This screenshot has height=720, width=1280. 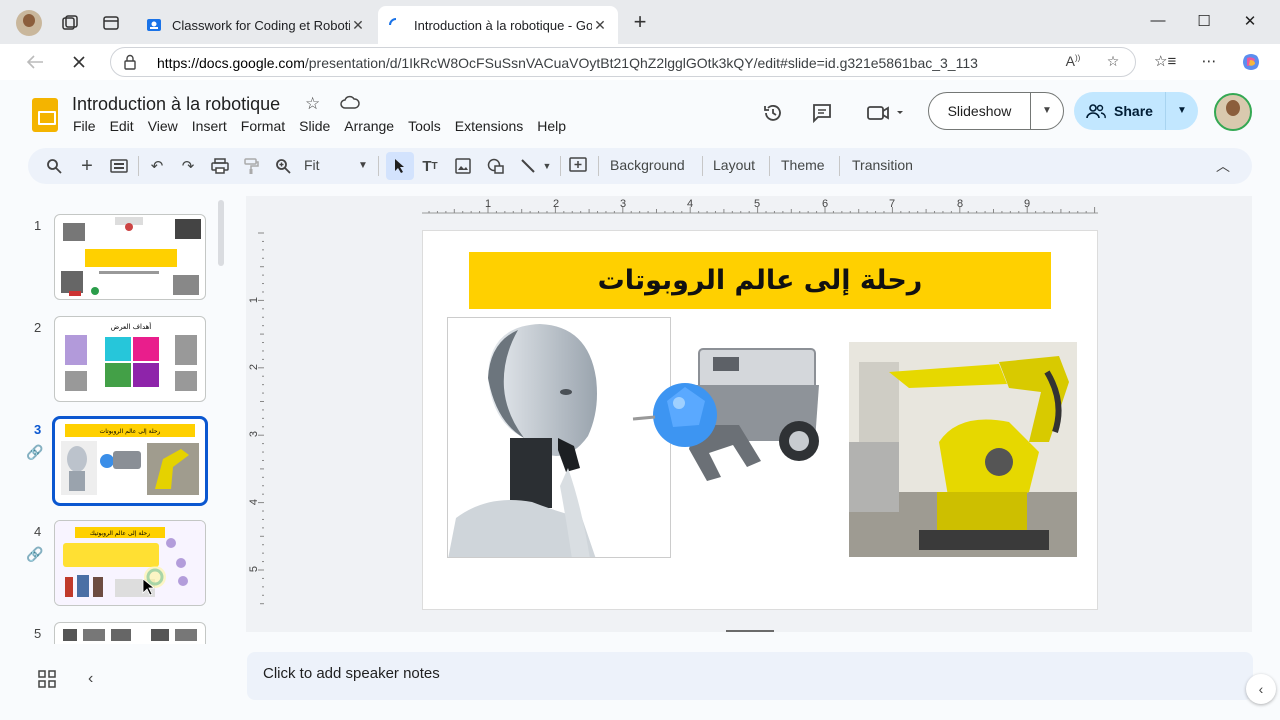 What do you see at coordinates (1209, 63) in the screenshot?
I see `more-menu-icon: ⋯` at bounding box center [1209, 63].